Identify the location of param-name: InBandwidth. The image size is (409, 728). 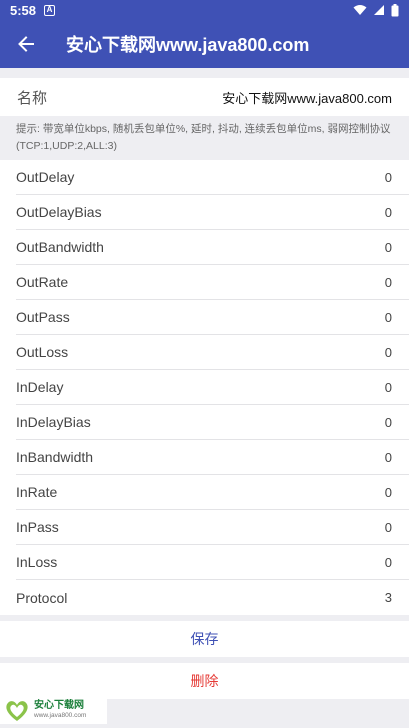
(55, 457).